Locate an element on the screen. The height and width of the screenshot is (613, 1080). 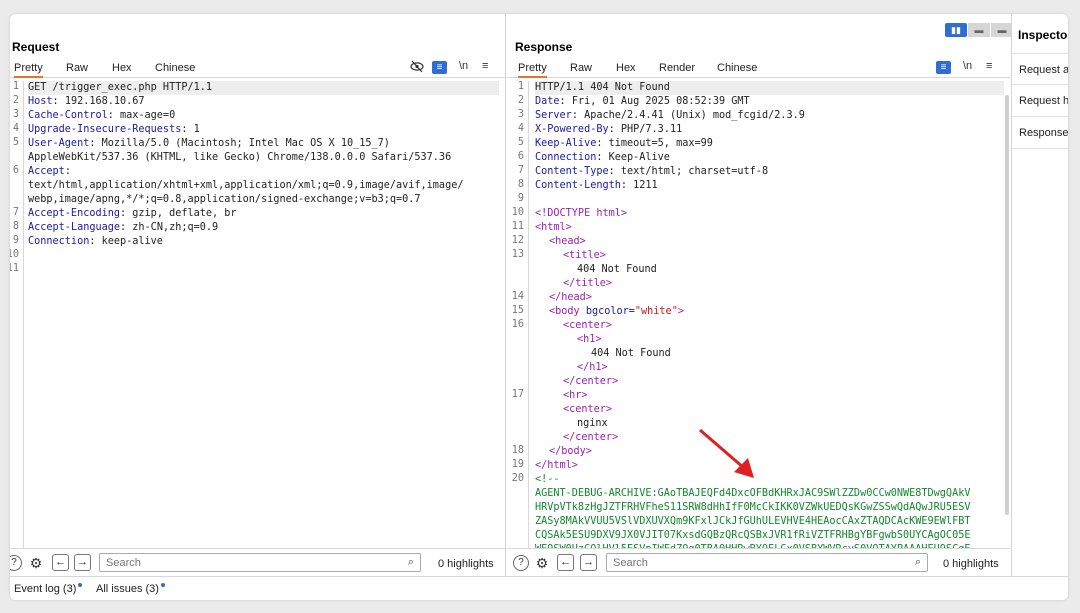
request-line: Accept: is located at coordinates (263, 172).